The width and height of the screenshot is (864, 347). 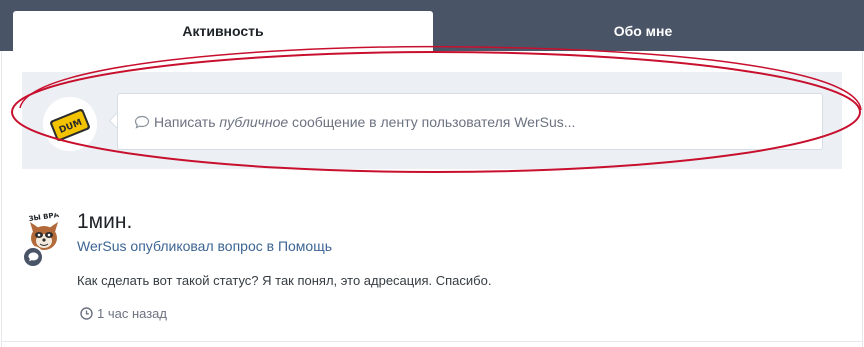 I want to click on tab-activity: Активность, so click(x=223, y=31).